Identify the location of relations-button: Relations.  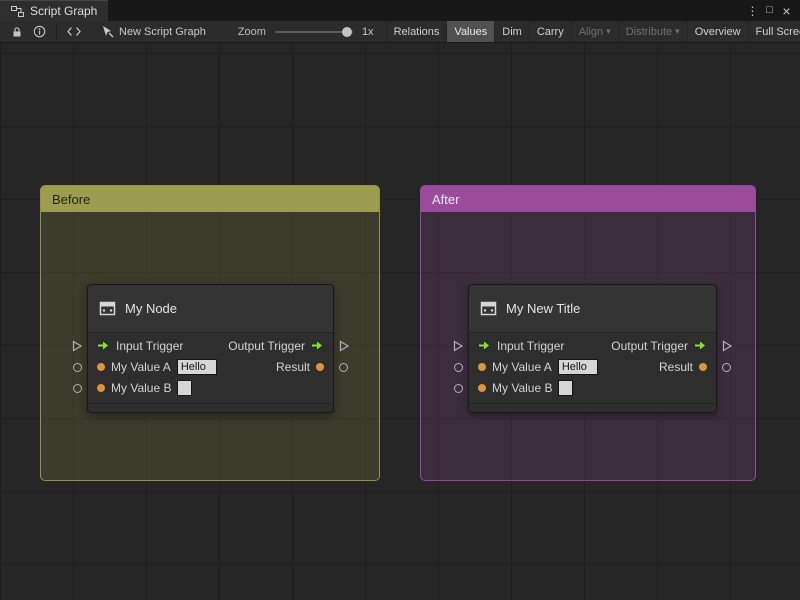
(416, 31).